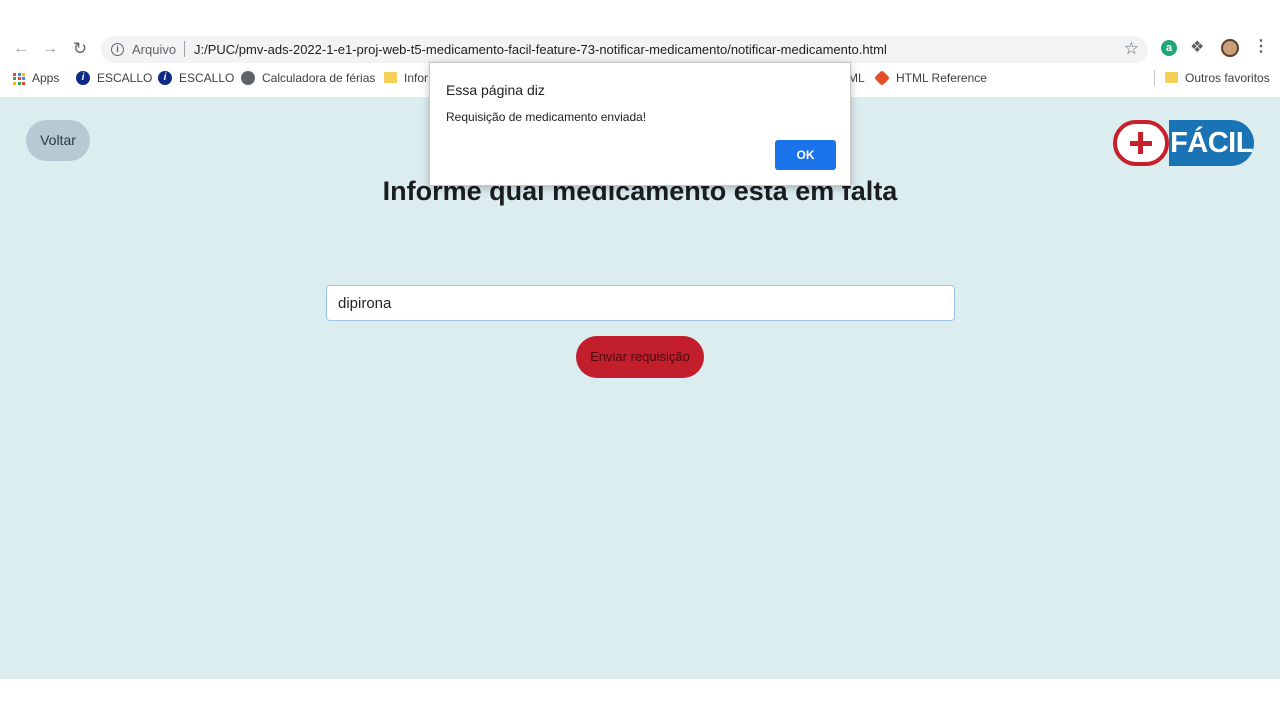 Image resolution: width=1280 pixels, height=720 pixels. I want to click on bookmark-html-reference: HTML Reference, so click(930, 77).